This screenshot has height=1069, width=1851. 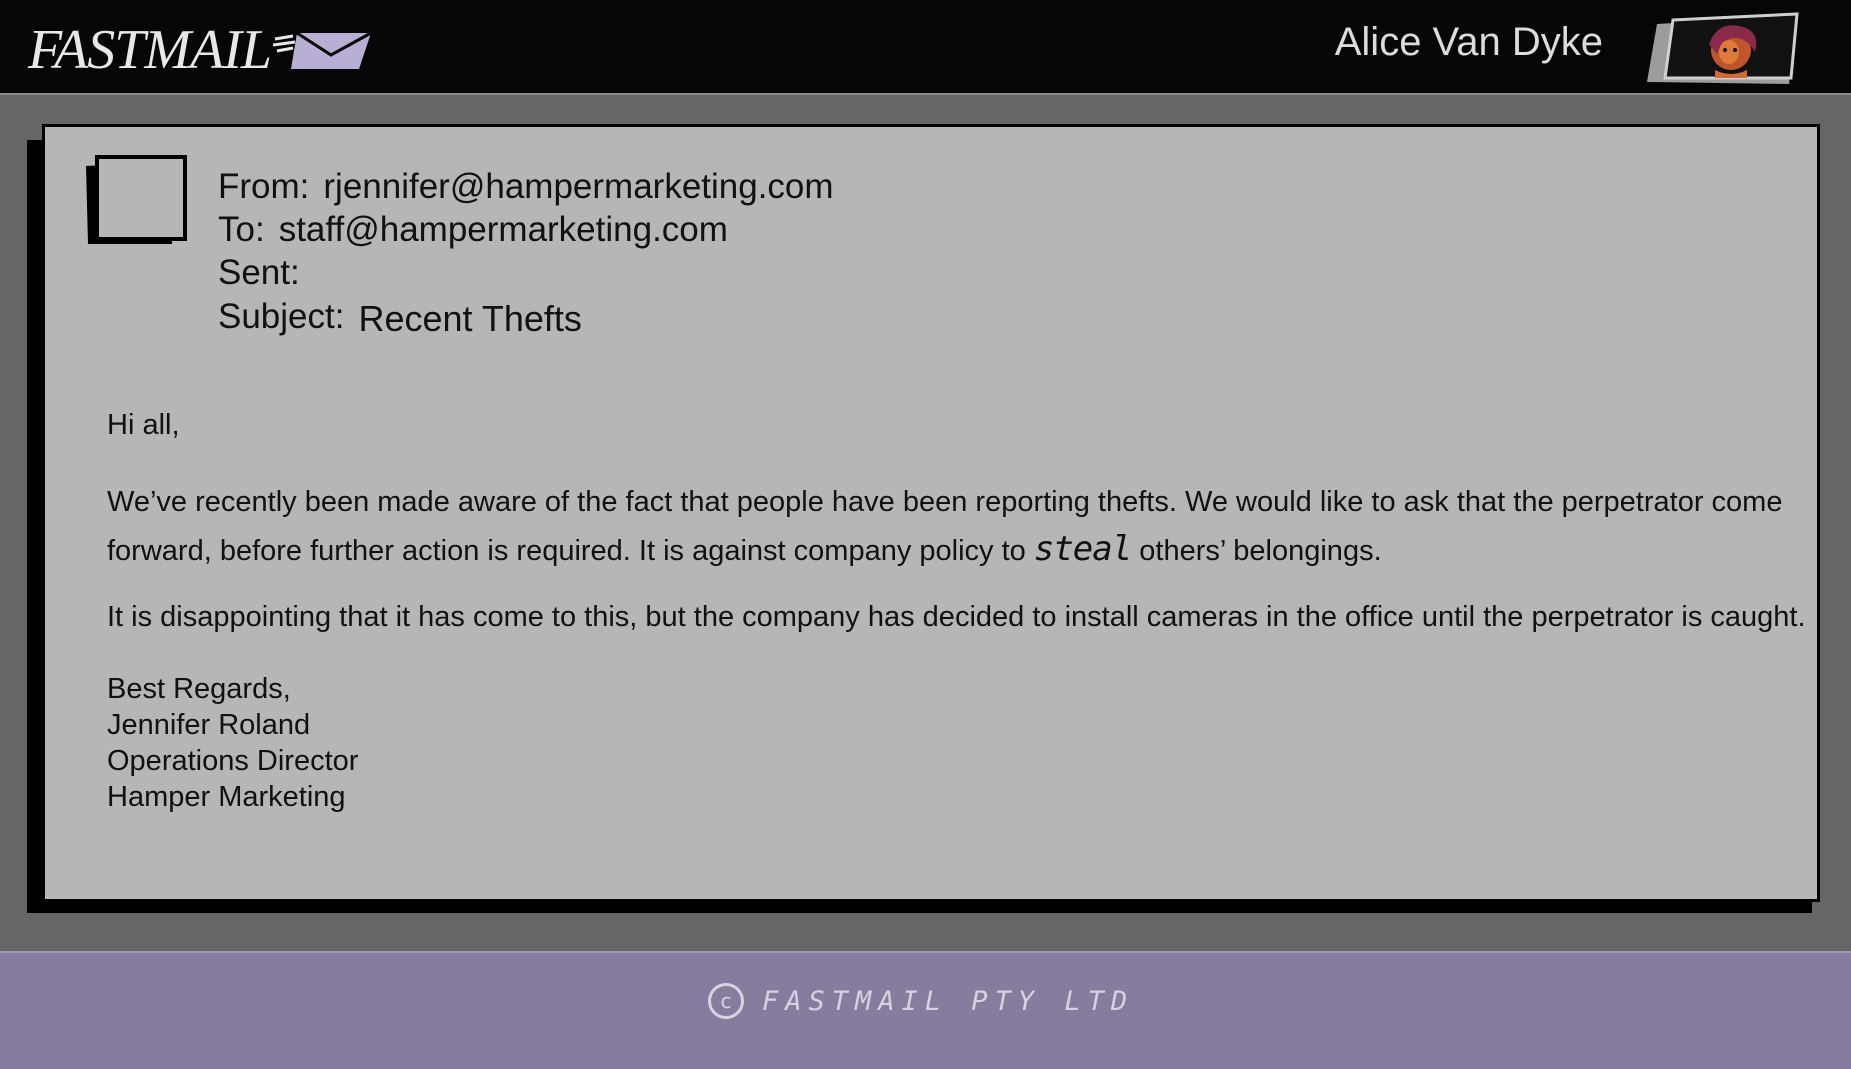 What do you see at coordinates (150, 50) in the screenshot?
I see `logo-text: FASTMAIL` at bounding box center [150, 50].